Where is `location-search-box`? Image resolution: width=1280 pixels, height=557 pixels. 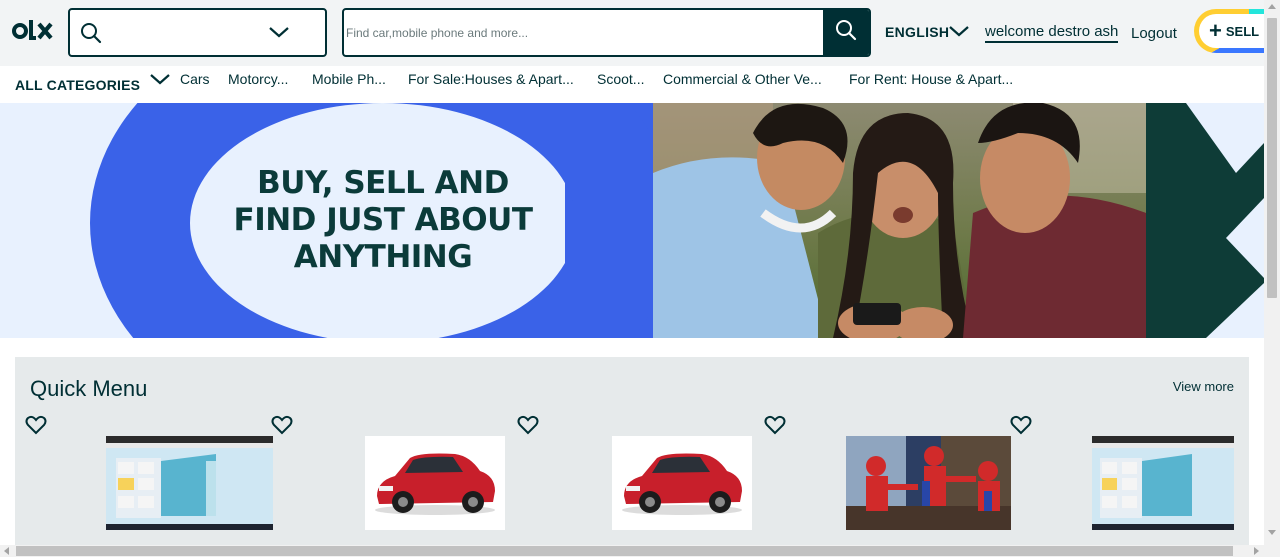
location-search-box is located at coordinates (197, 32).